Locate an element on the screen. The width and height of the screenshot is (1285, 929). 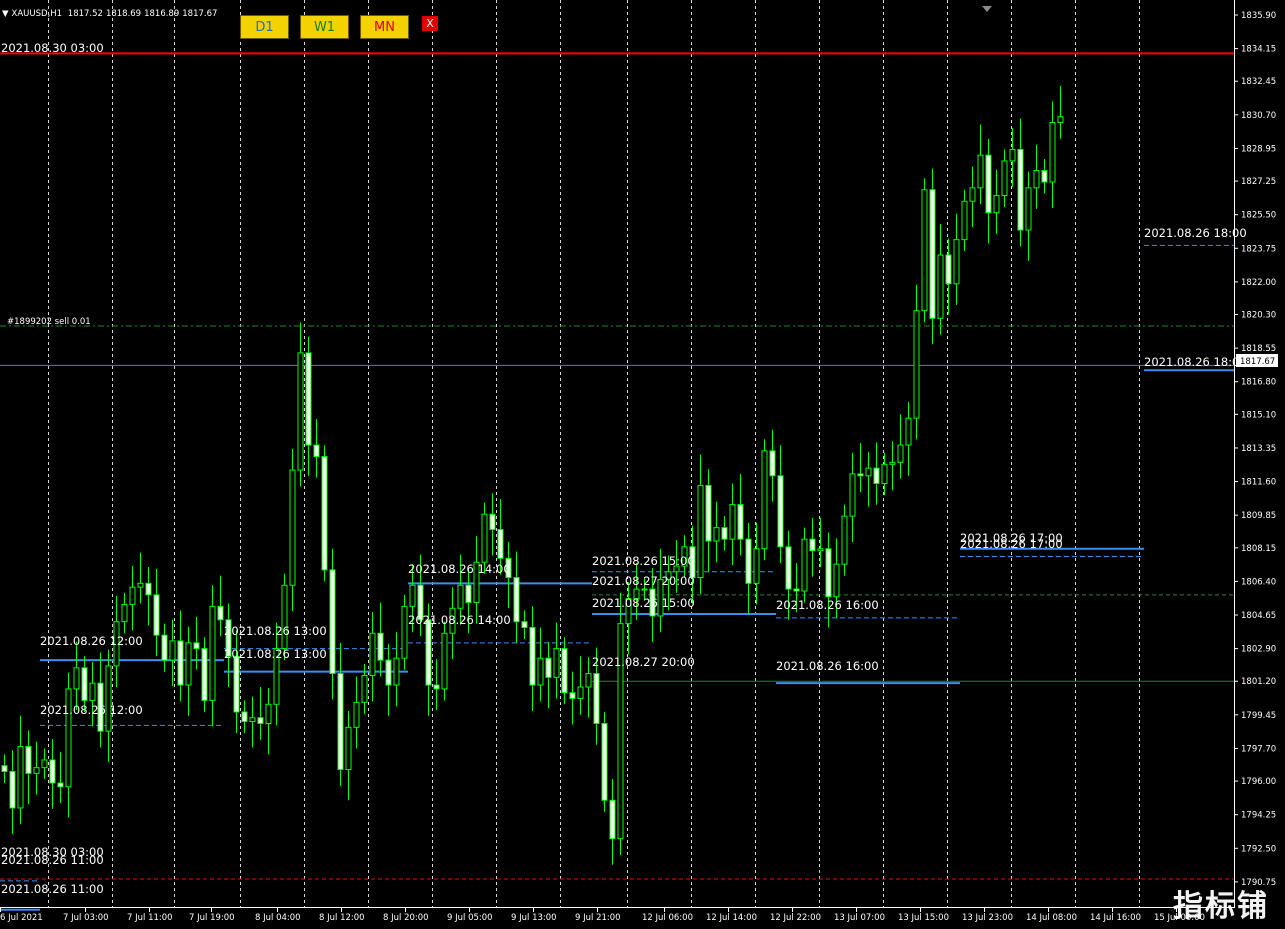
price-label: 1828.95 is located at coordinates (1258, 149).